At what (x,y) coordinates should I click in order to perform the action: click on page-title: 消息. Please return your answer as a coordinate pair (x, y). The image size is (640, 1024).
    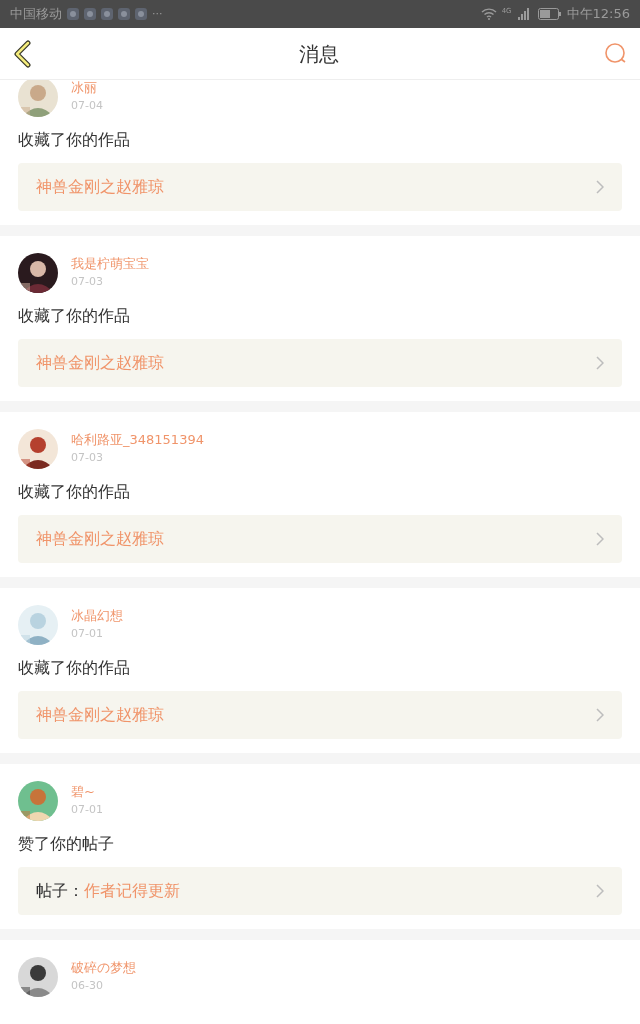
    Looking at the image, I should click on (319, 54).